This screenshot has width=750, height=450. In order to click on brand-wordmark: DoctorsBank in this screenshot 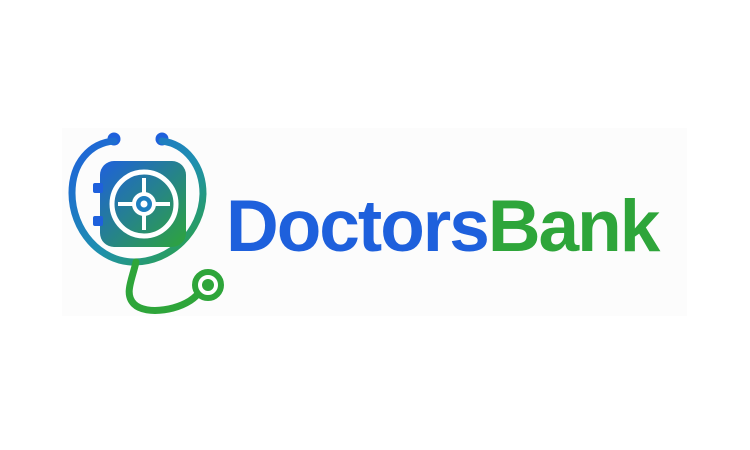, I will do `click(443, 227)`.